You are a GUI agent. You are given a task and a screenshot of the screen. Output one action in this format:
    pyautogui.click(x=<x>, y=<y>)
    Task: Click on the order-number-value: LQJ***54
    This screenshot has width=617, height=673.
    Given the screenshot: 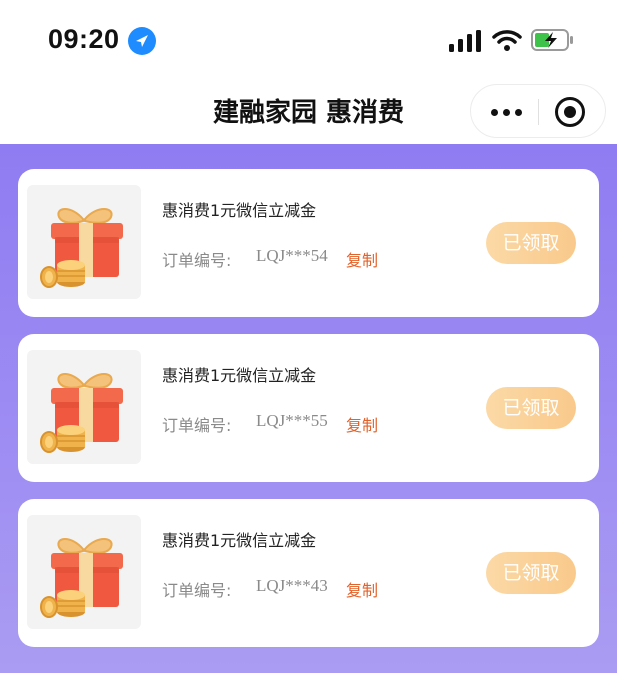 What is the action you would take?
    pyautogui.click(x=292, y=255)
    